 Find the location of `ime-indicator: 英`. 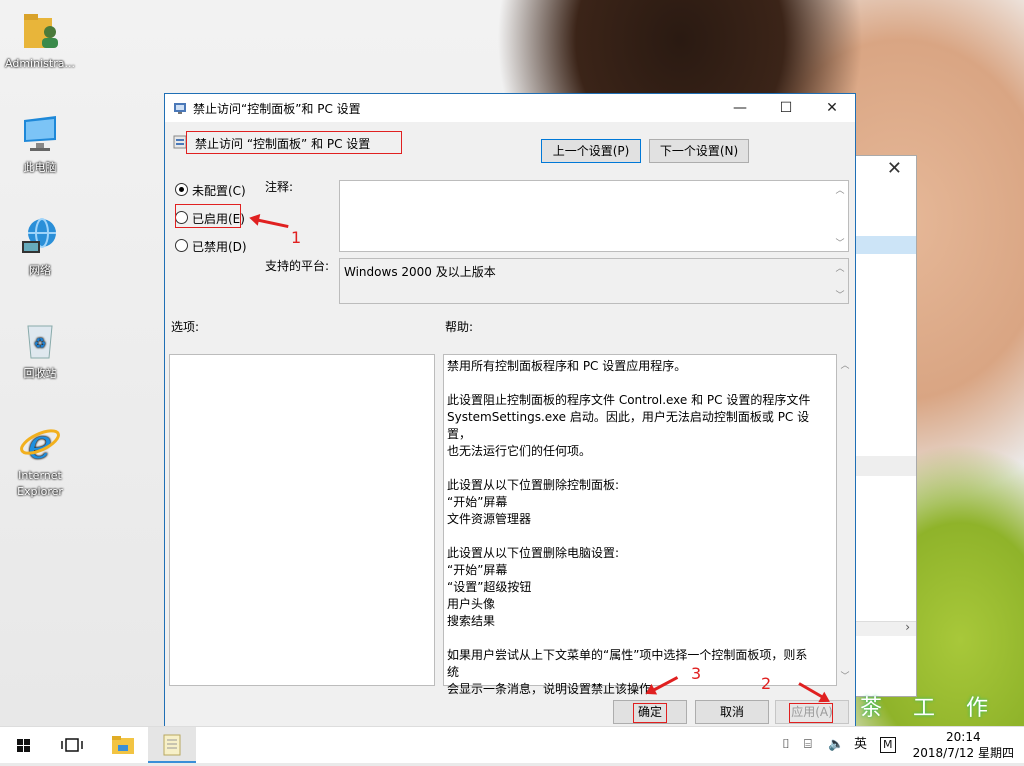

ime-indicator: 英 is located at coordinates (860, 745).